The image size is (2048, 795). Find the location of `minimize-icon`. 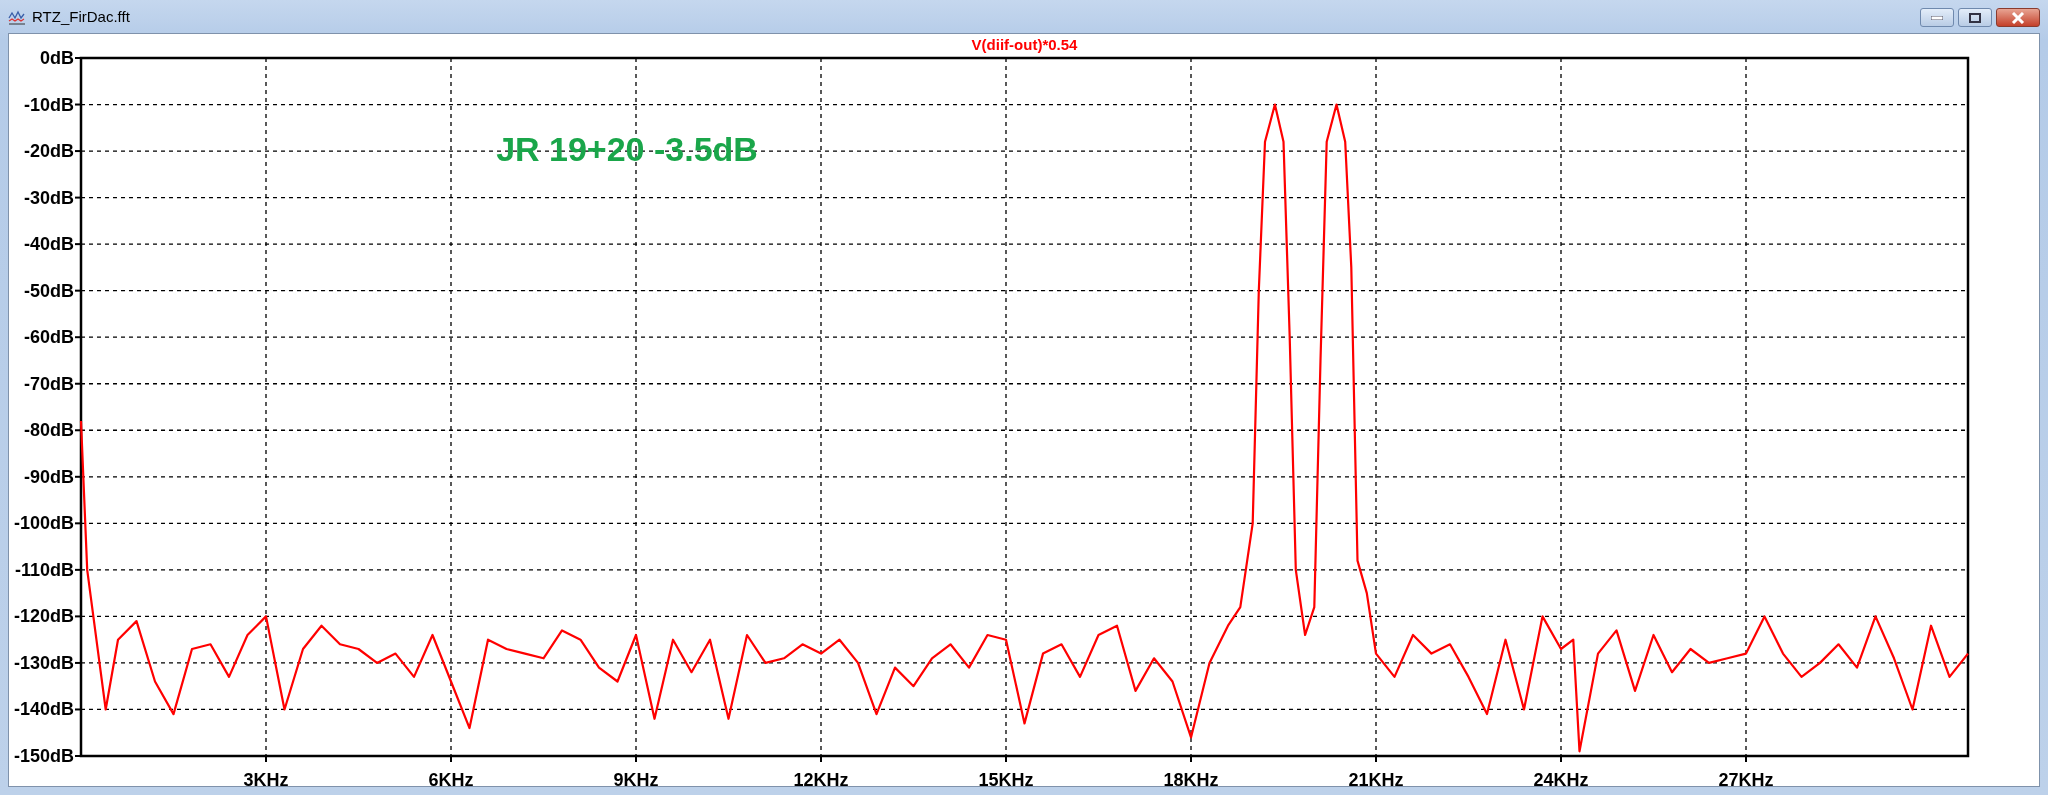

minimize-icon is located at coordinates (1937, 17).